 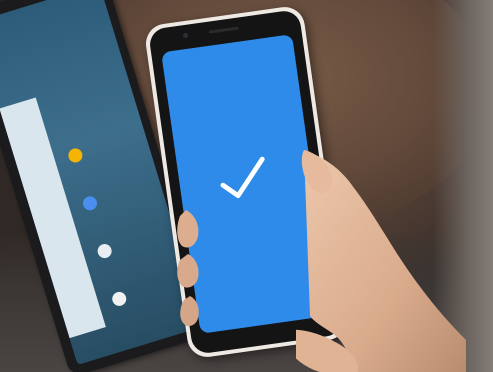 I want to click on front-camera, so click(x=185, y=35).